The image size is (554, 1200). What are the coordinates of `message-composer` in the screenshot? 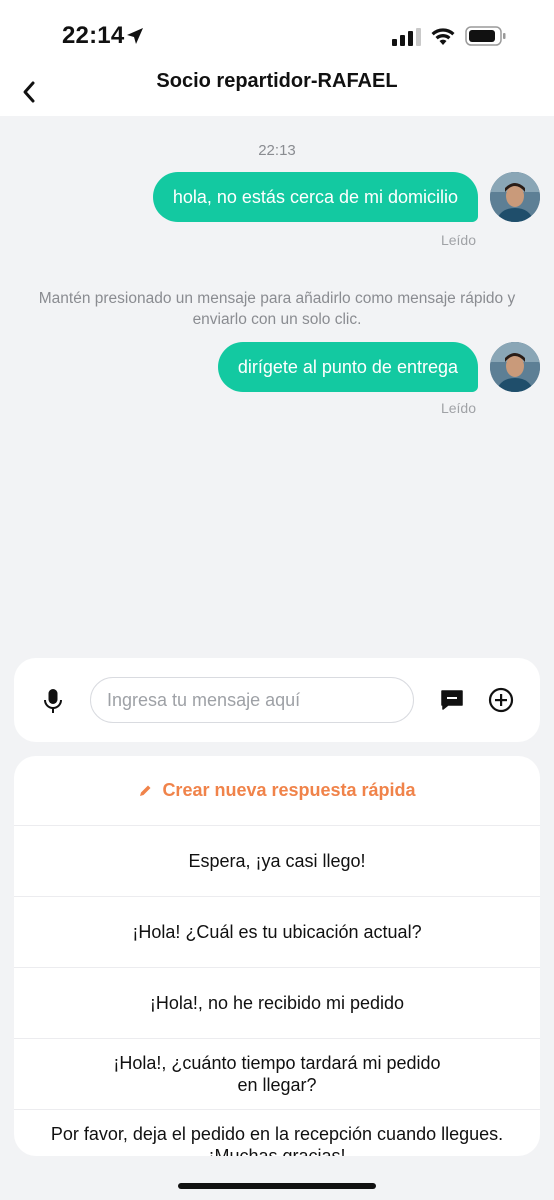 It's located at (277, 700).